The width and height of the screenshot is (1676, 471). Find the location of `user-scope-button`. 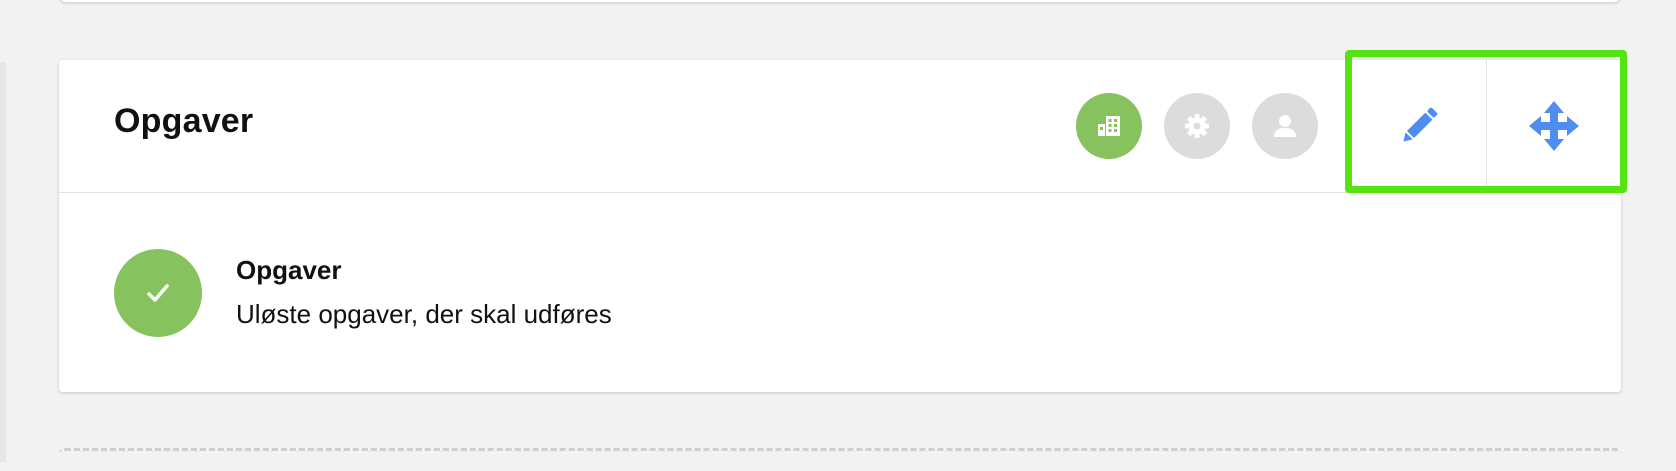

user-scope-button is located at coordinates (1285, 126).